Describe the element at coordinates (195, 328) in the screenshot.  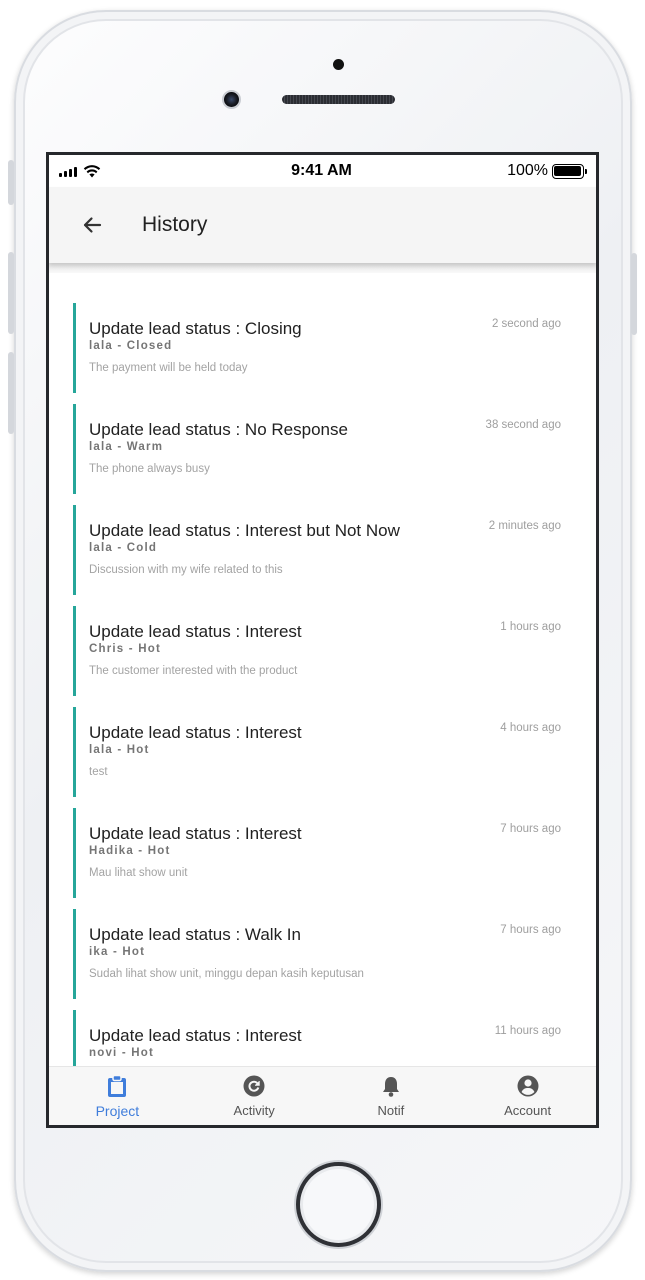
I see `history-title: Update lead status : Closing` at that location.